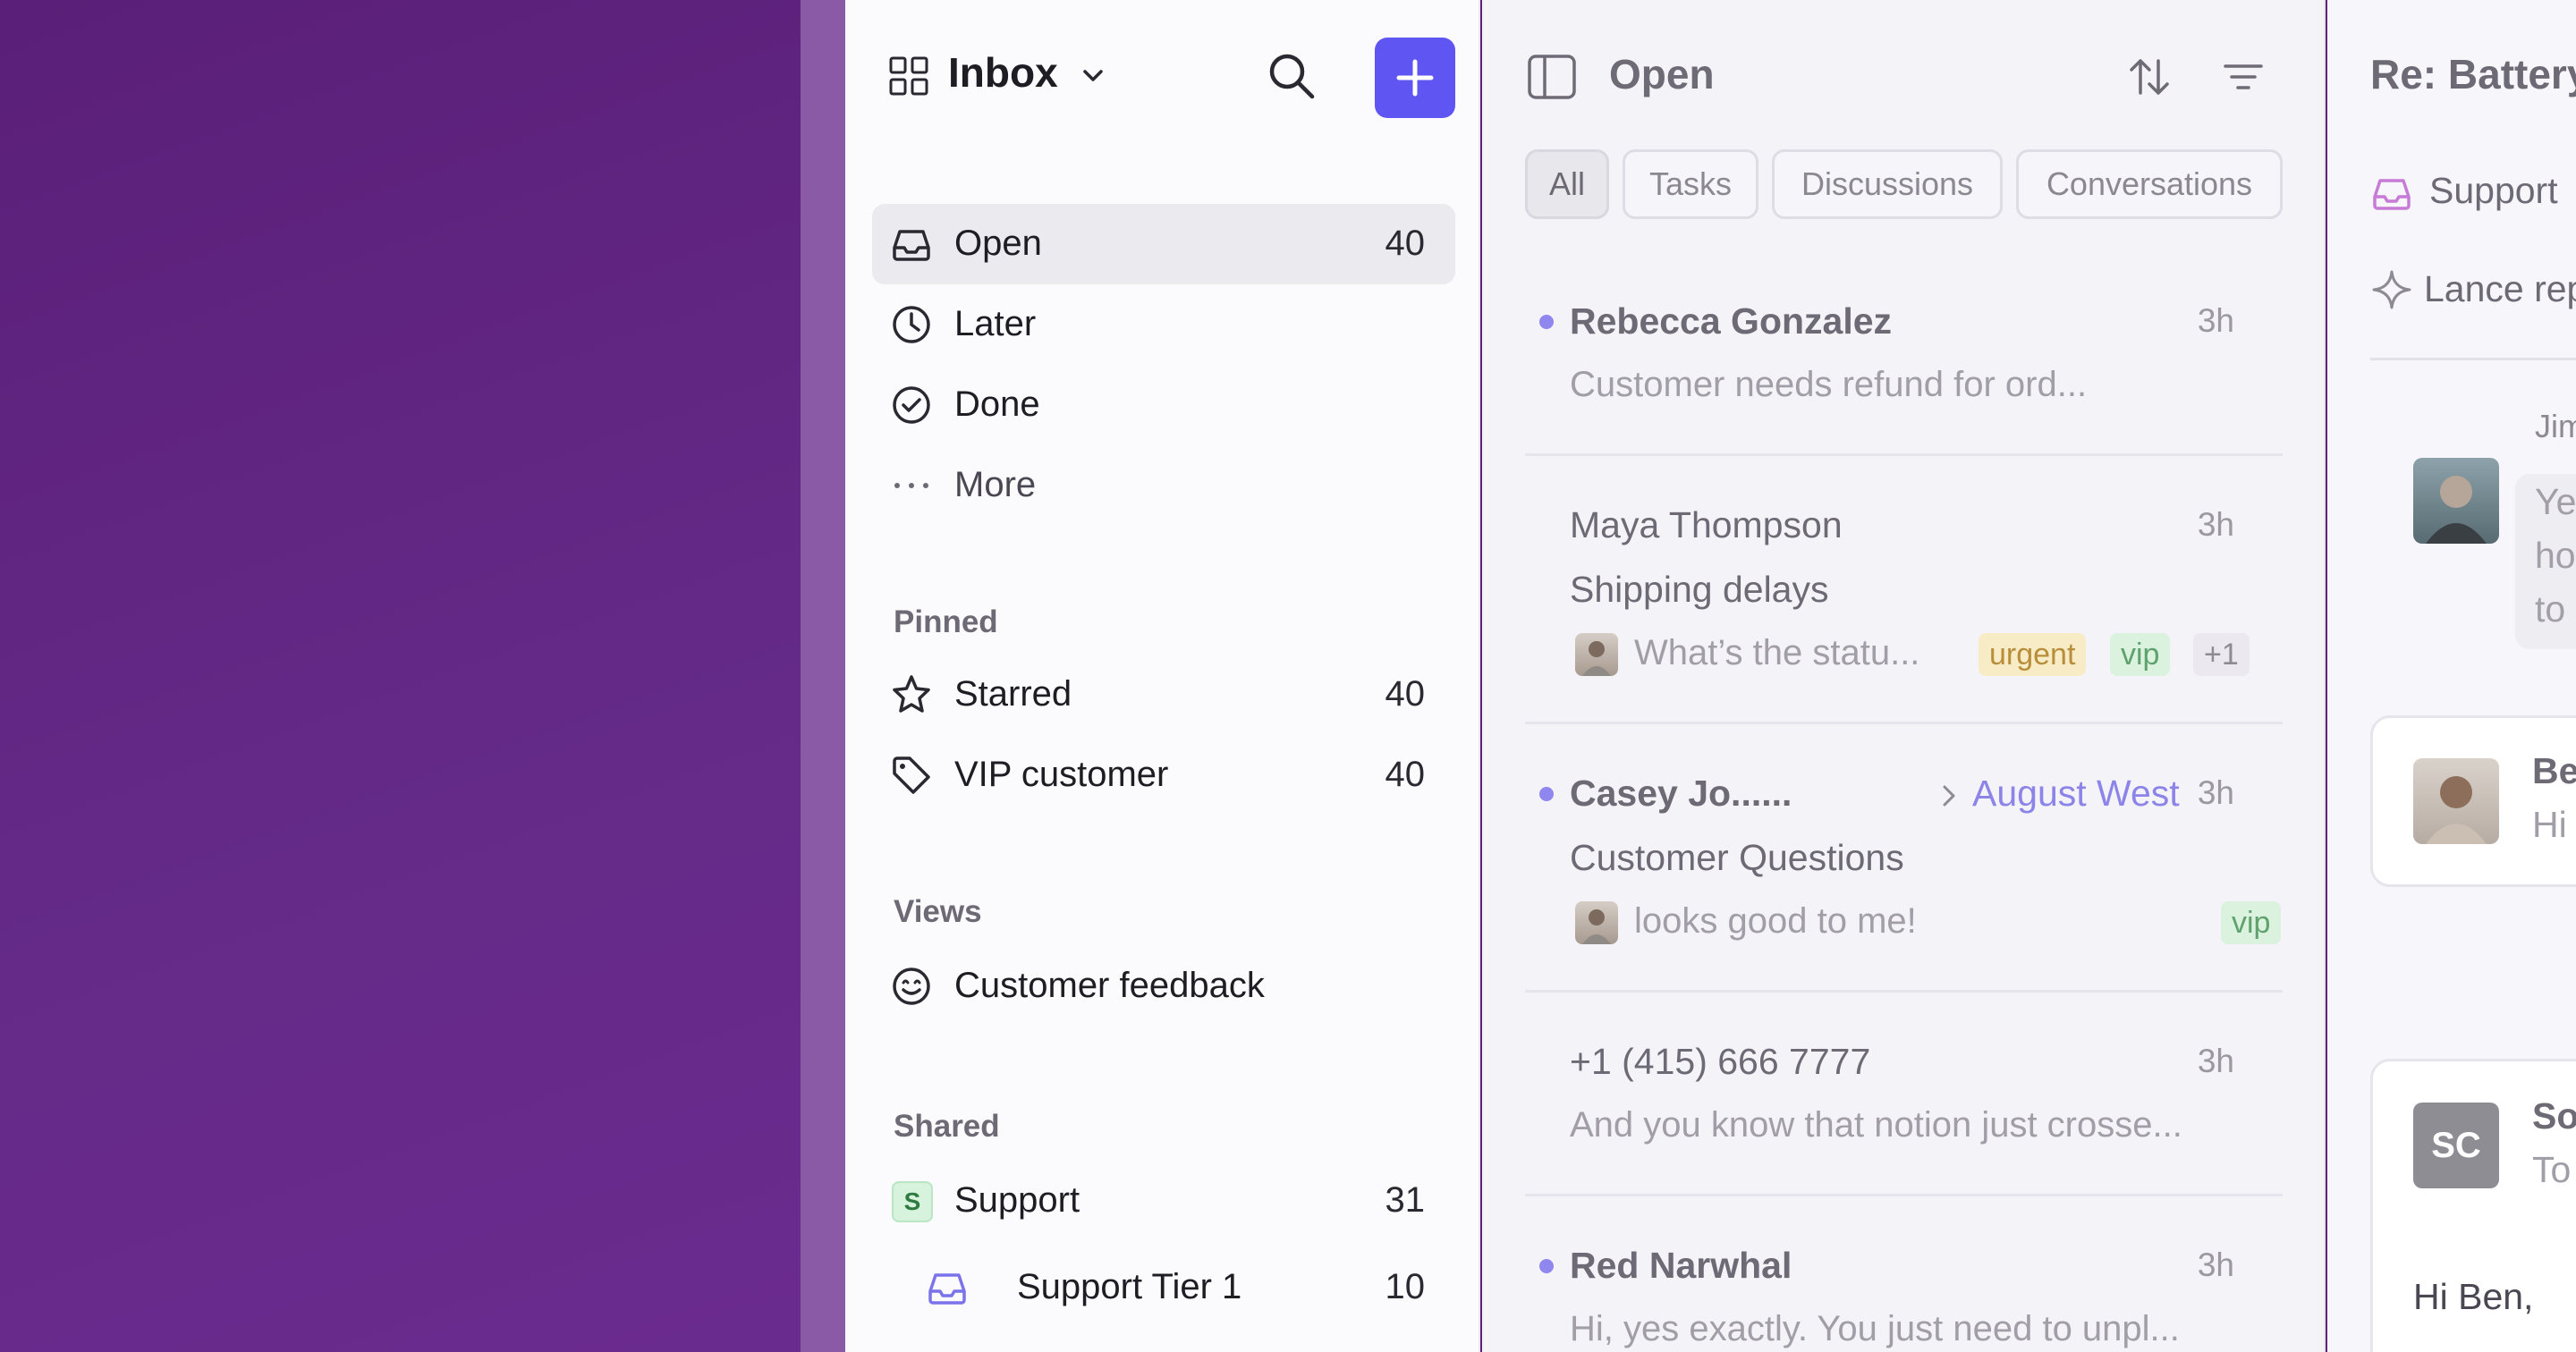  Describe the element at coordinates (2555, 555) in the screenshot. I see `message-line: ho` at that location.